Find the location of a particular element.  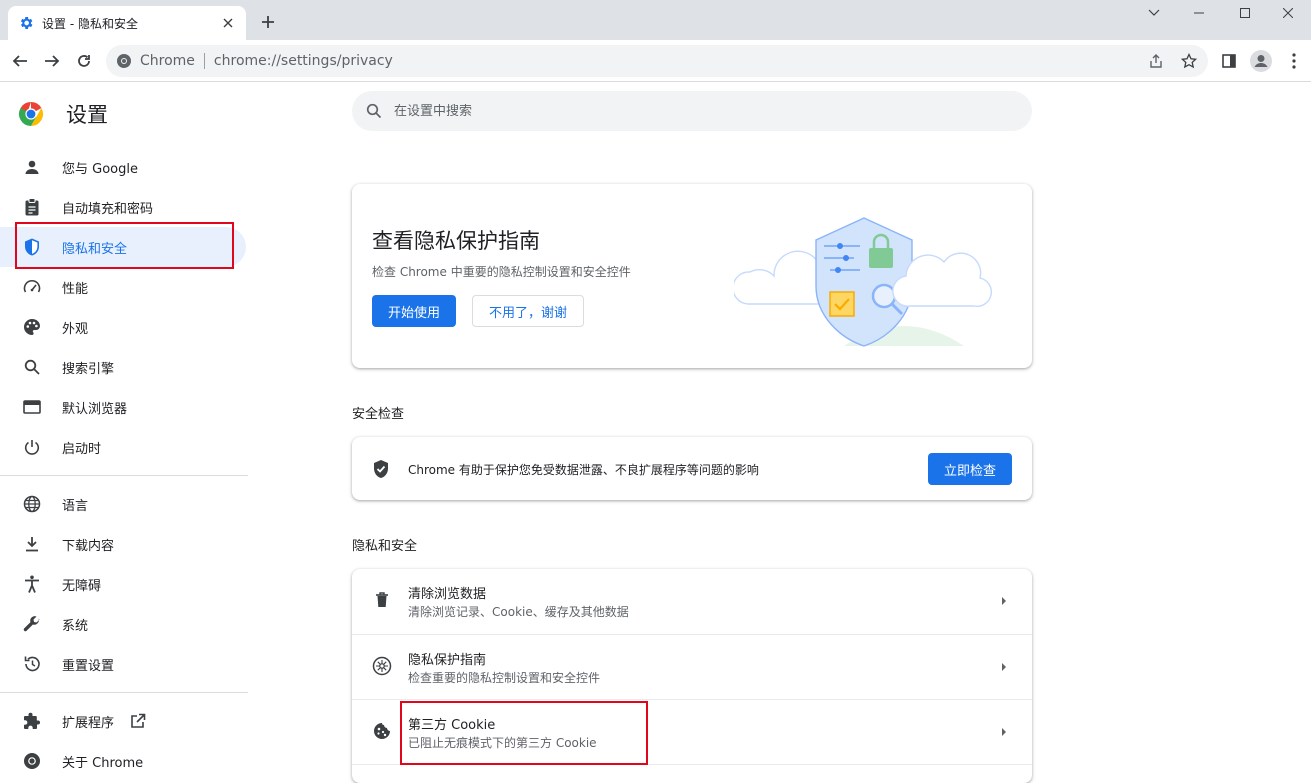

tab-close-icon is located at coordinates (228, 23).